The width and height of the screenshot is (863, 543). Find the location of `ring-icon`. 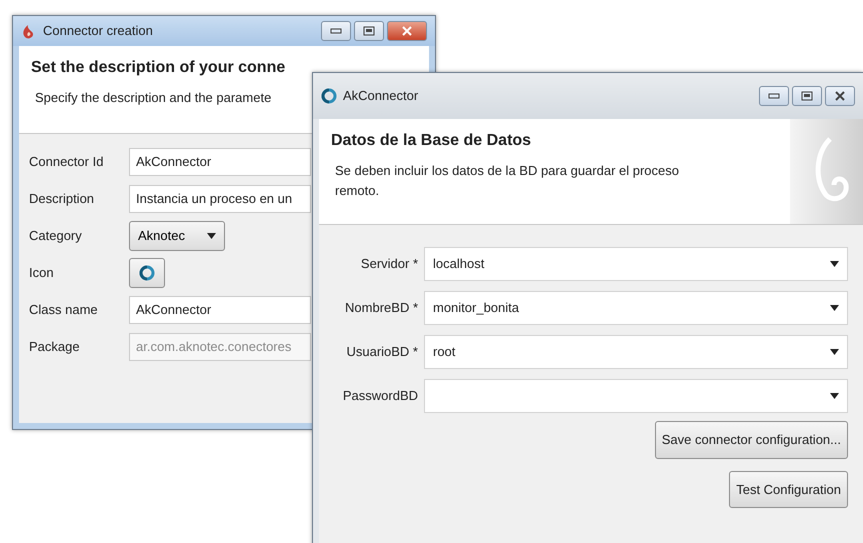

ring-icon is located at coordinates (147, 273).